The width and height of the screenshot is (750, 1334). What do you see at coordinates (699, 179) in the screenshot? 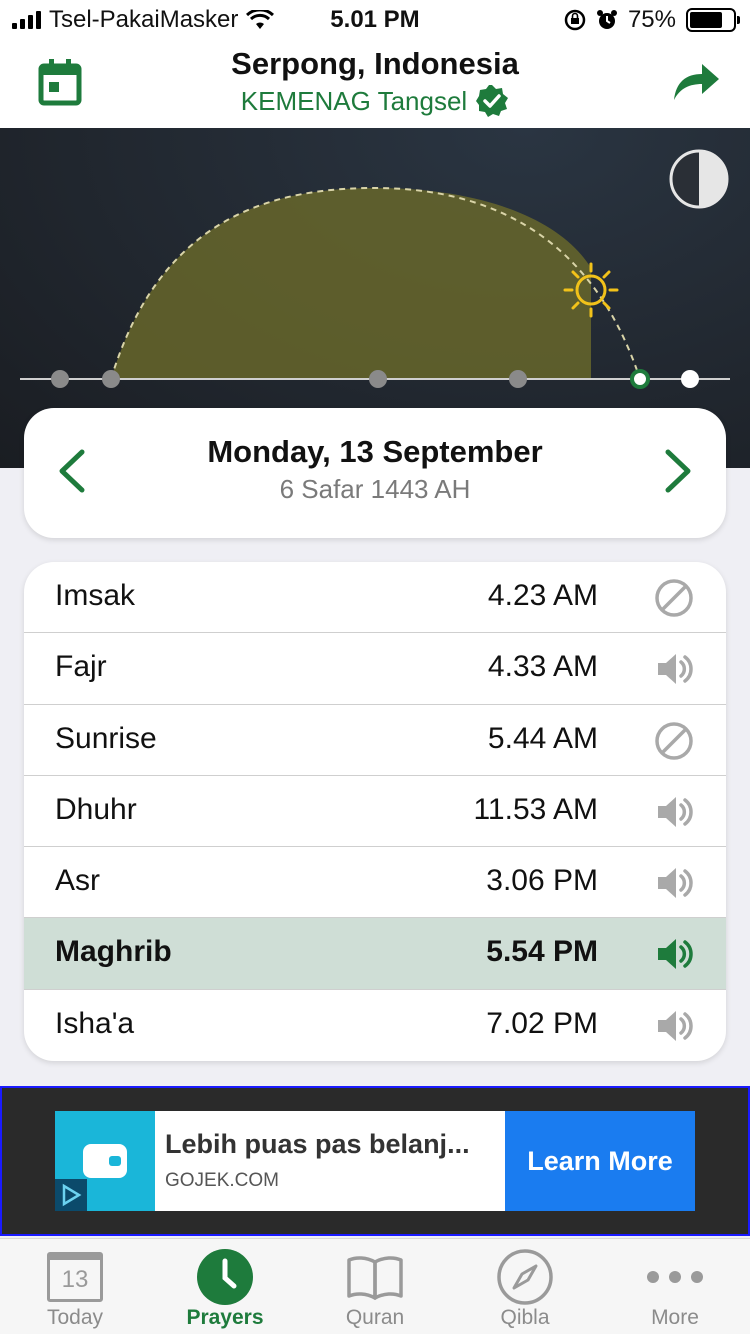
I see `half-circle-icon` at bounding box center [699, 179].